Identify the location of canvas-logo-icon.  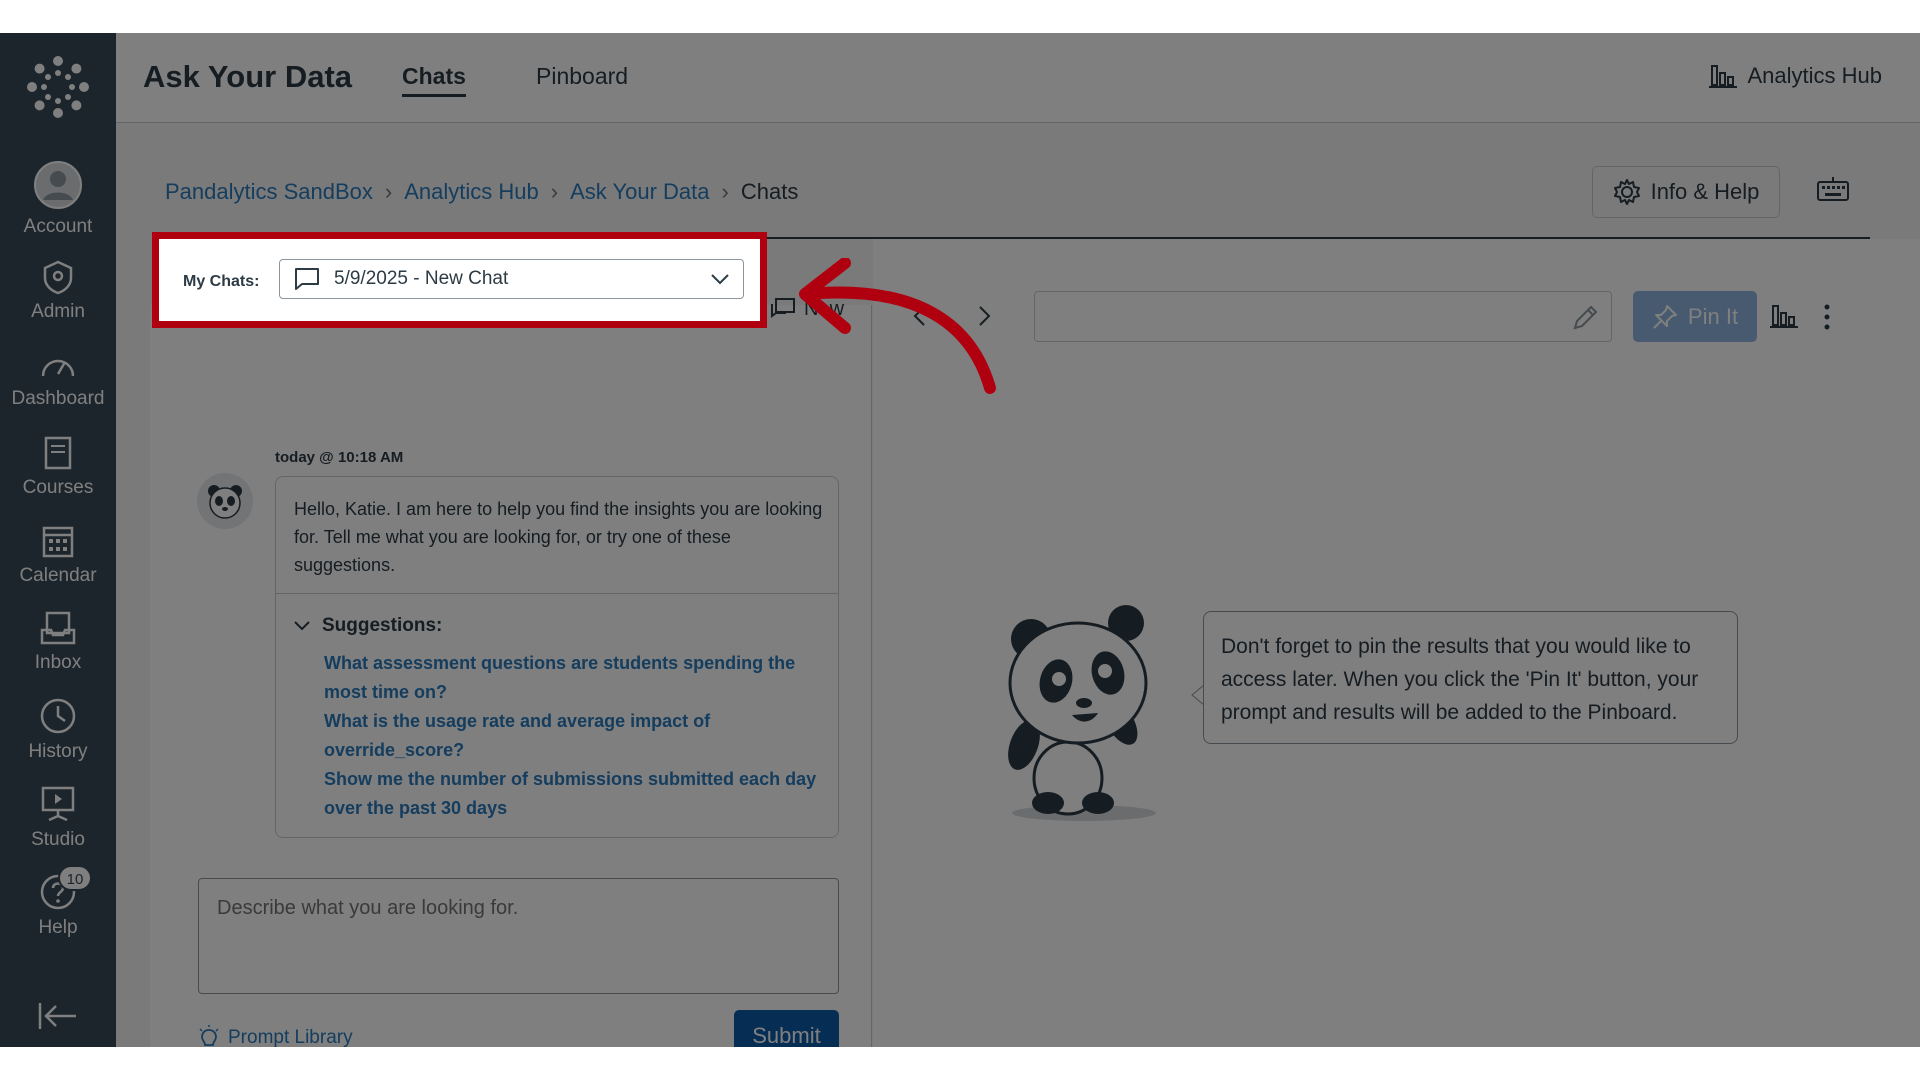
(58, 87).